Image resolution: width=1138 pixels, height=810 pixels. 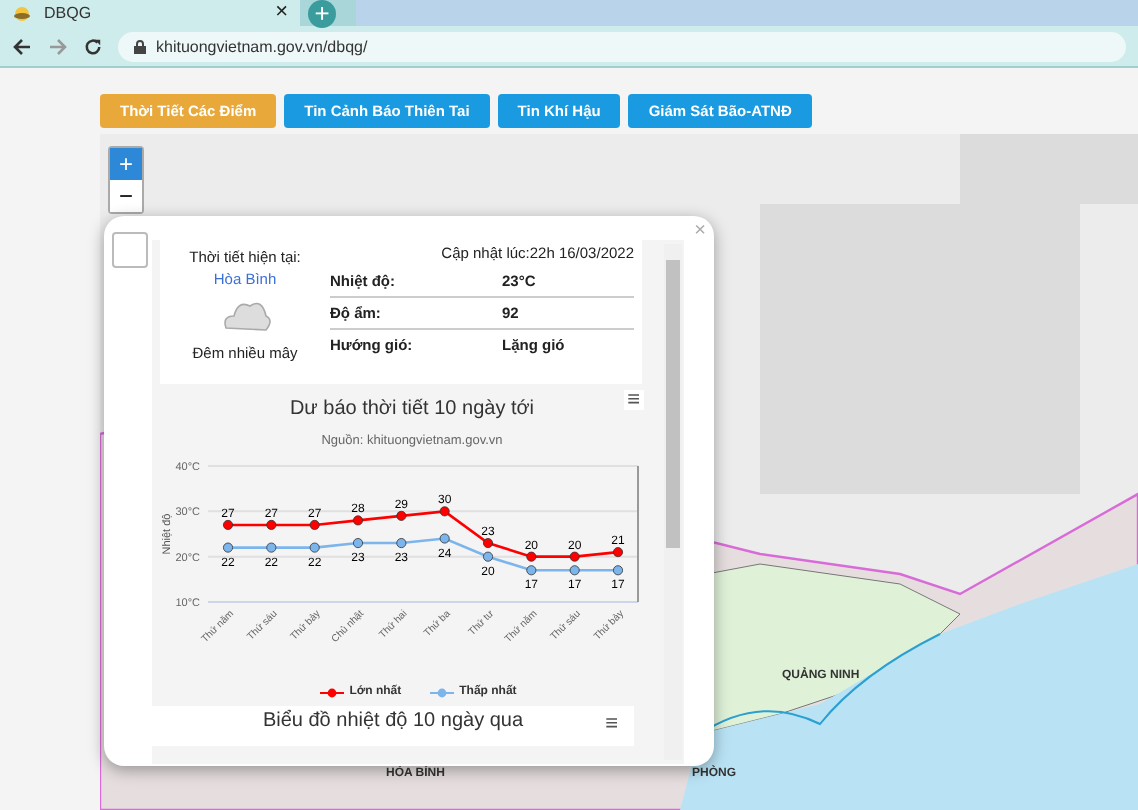 What do you see at coordinates (622, 46) in the screenshot?
I see `address-bar: khituongvietnam.gov.vn/dbqg/` at bounding box center [622, 46].